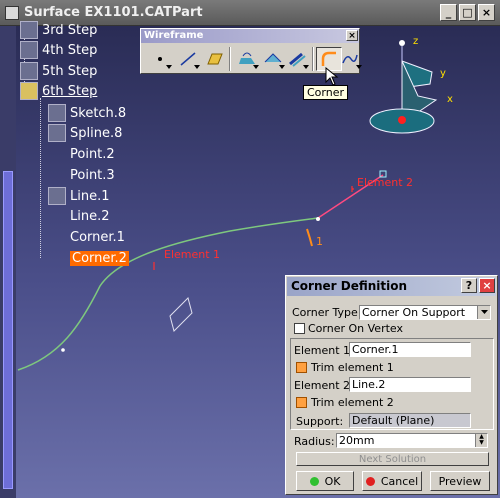  I want to click on tree-item-spline-8: Spline.8, so click(85, 133).